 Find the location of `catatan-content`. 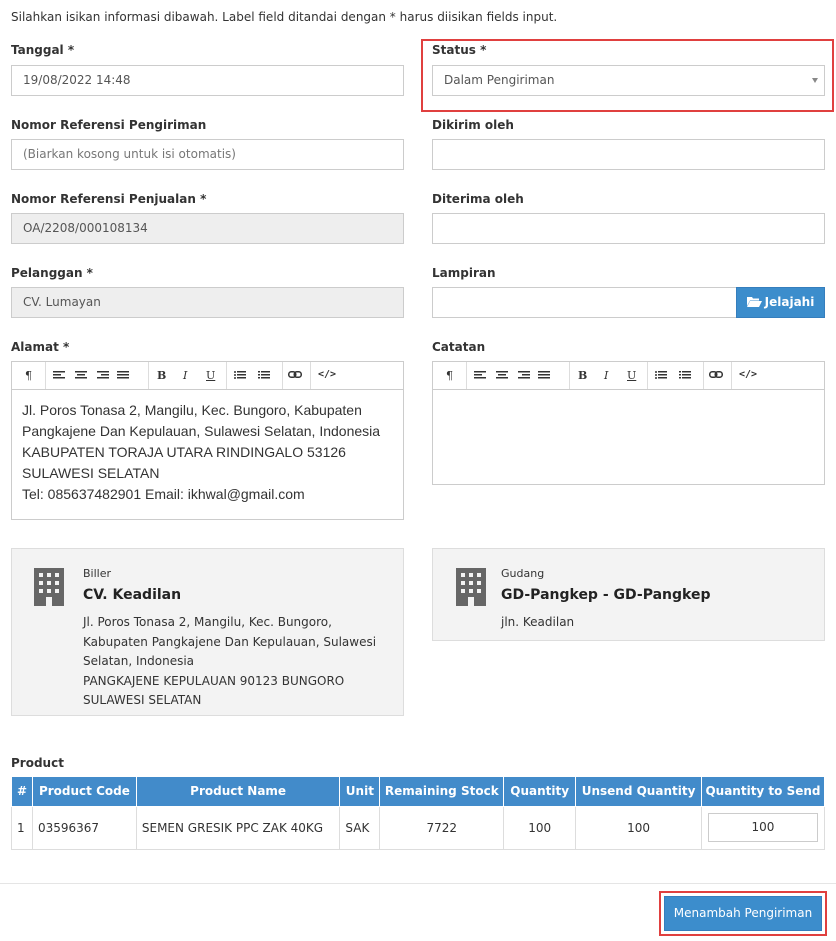

catatan-content is located at coordinates (628, 400).